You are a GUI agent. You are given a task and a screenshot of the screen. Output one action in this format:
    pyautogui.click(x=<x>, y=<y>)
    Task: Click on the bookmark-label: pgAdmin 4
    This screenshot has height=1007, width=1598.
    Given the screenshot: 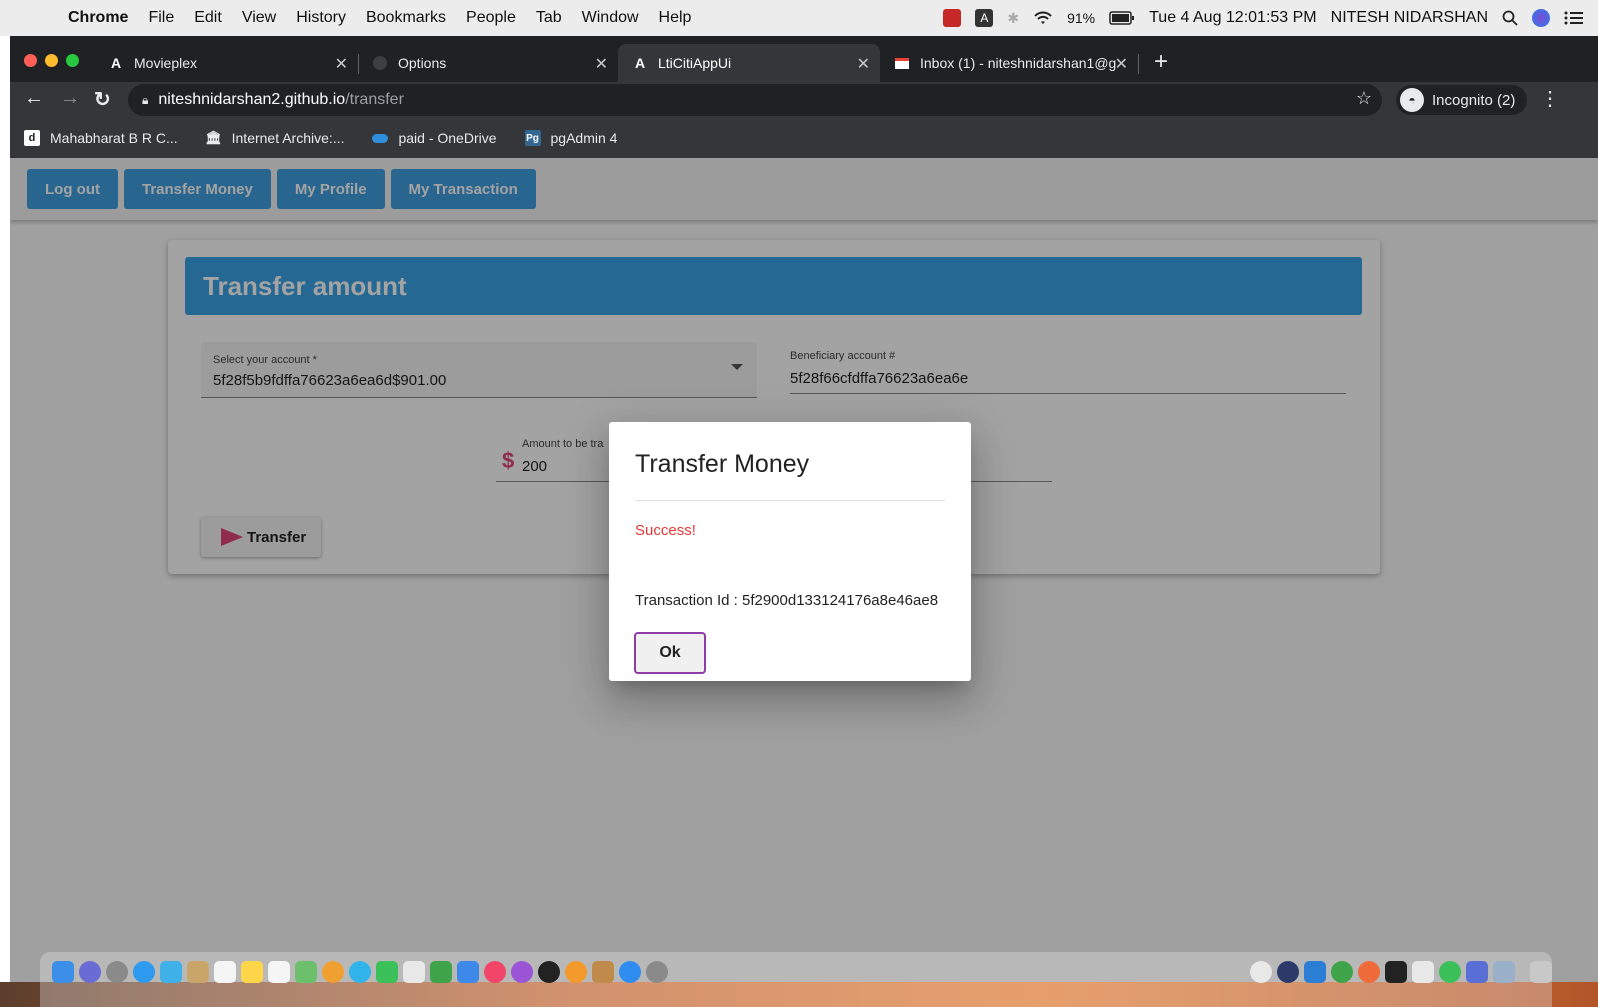 What is the action you would take?
    pyautogui.click(x=584, y=138)
    